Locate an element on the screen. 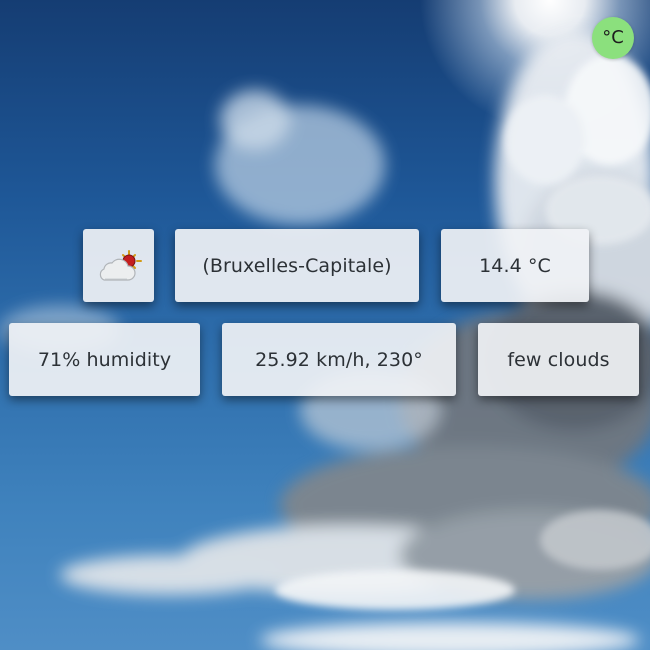 Image resolution: width=650 pixels, height=650 pixels. weather-icon-card is located at coordinates (118, 265).